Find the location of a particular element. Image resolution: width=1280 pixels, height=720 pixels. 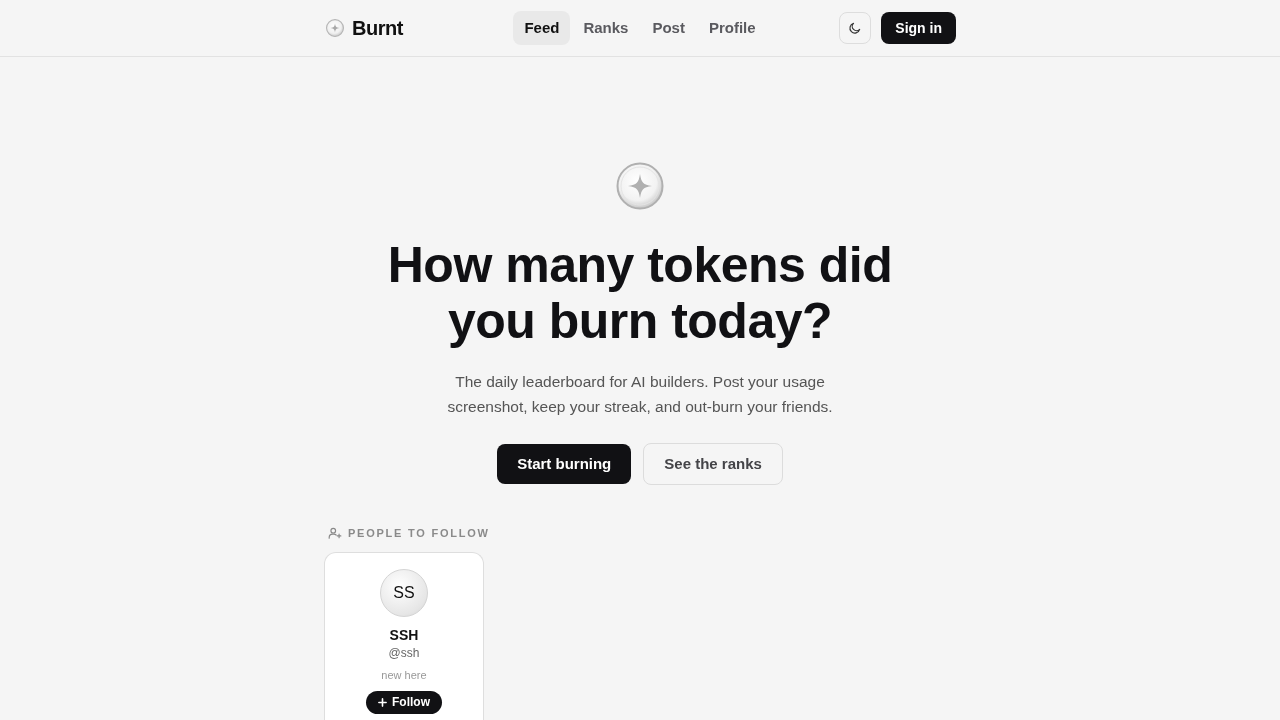

sign-in-button: Sign in is located at coordinates (918, 28).